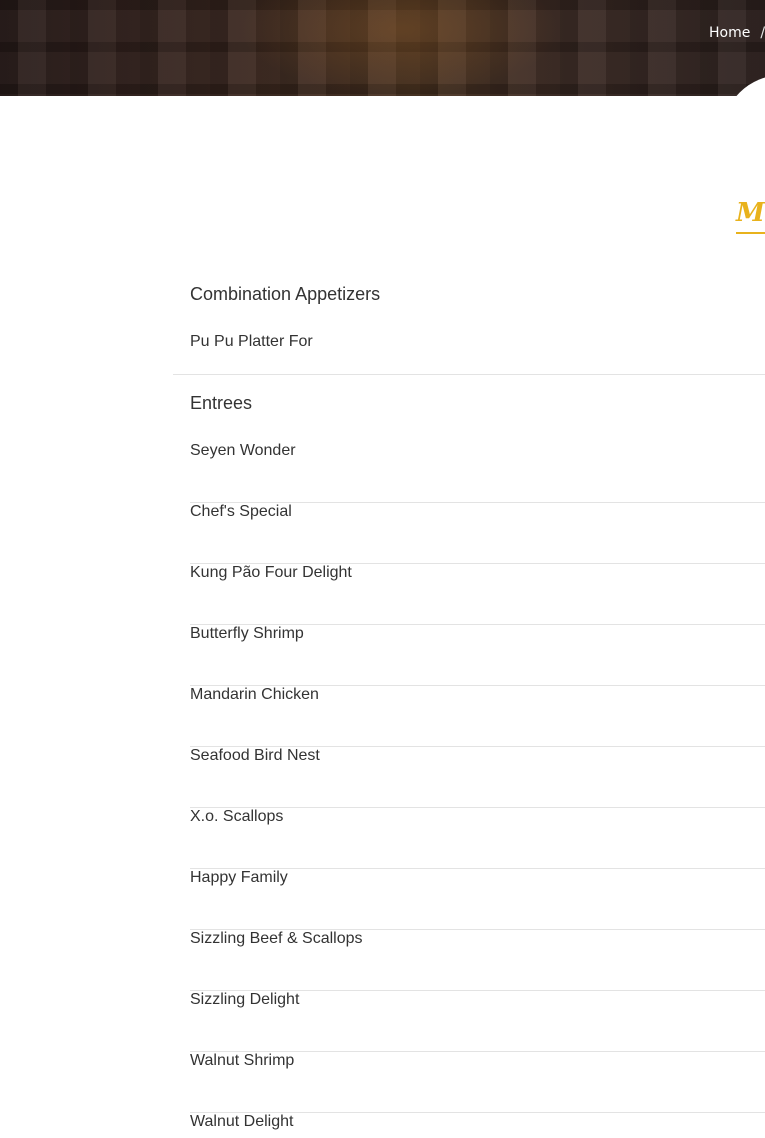  What do you see at coordinates (251, 341) in the screenshot?
I see `menu-item-label: Pu Pu Platter For` at bounding box center [251, 341].